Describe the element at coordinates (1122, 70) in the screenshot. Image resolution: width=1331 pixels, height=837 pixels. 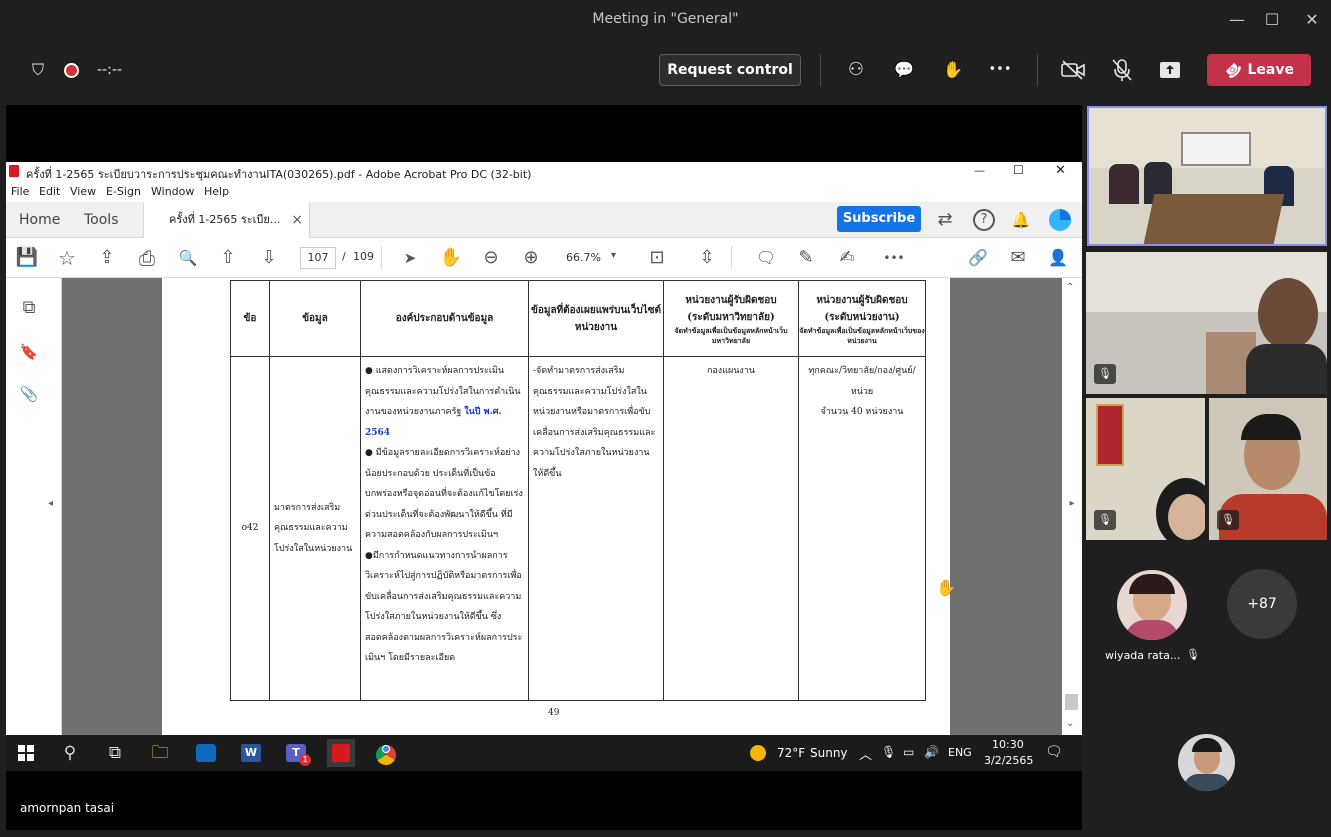
I see `mic-off-icon` at that location.